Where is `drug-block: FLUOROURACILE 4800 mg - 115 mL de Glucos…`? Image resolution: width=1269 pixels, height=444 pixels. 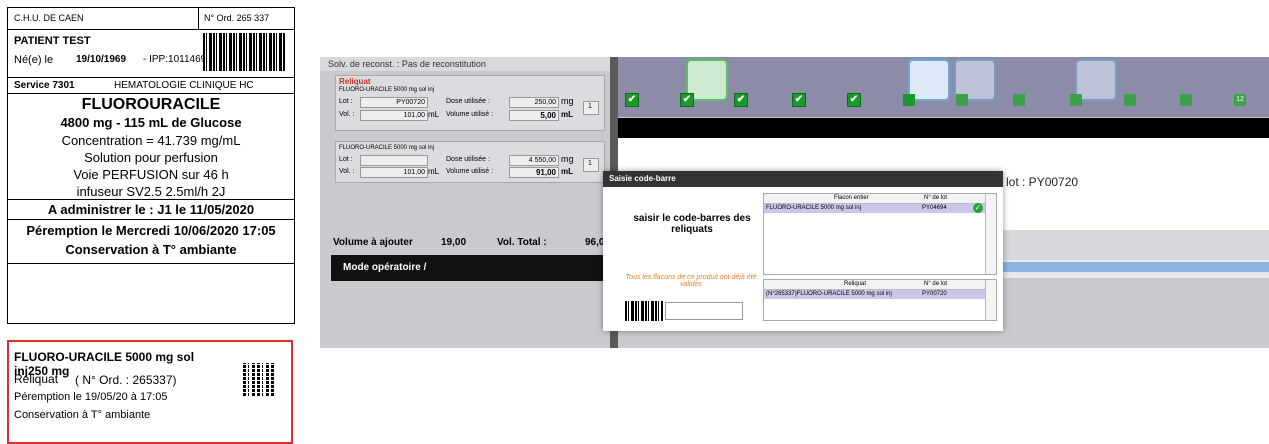
drug-block: FLUOROURACILE 4800 mg - 115 mL de Glucos… is located at coordinates (151, 147).